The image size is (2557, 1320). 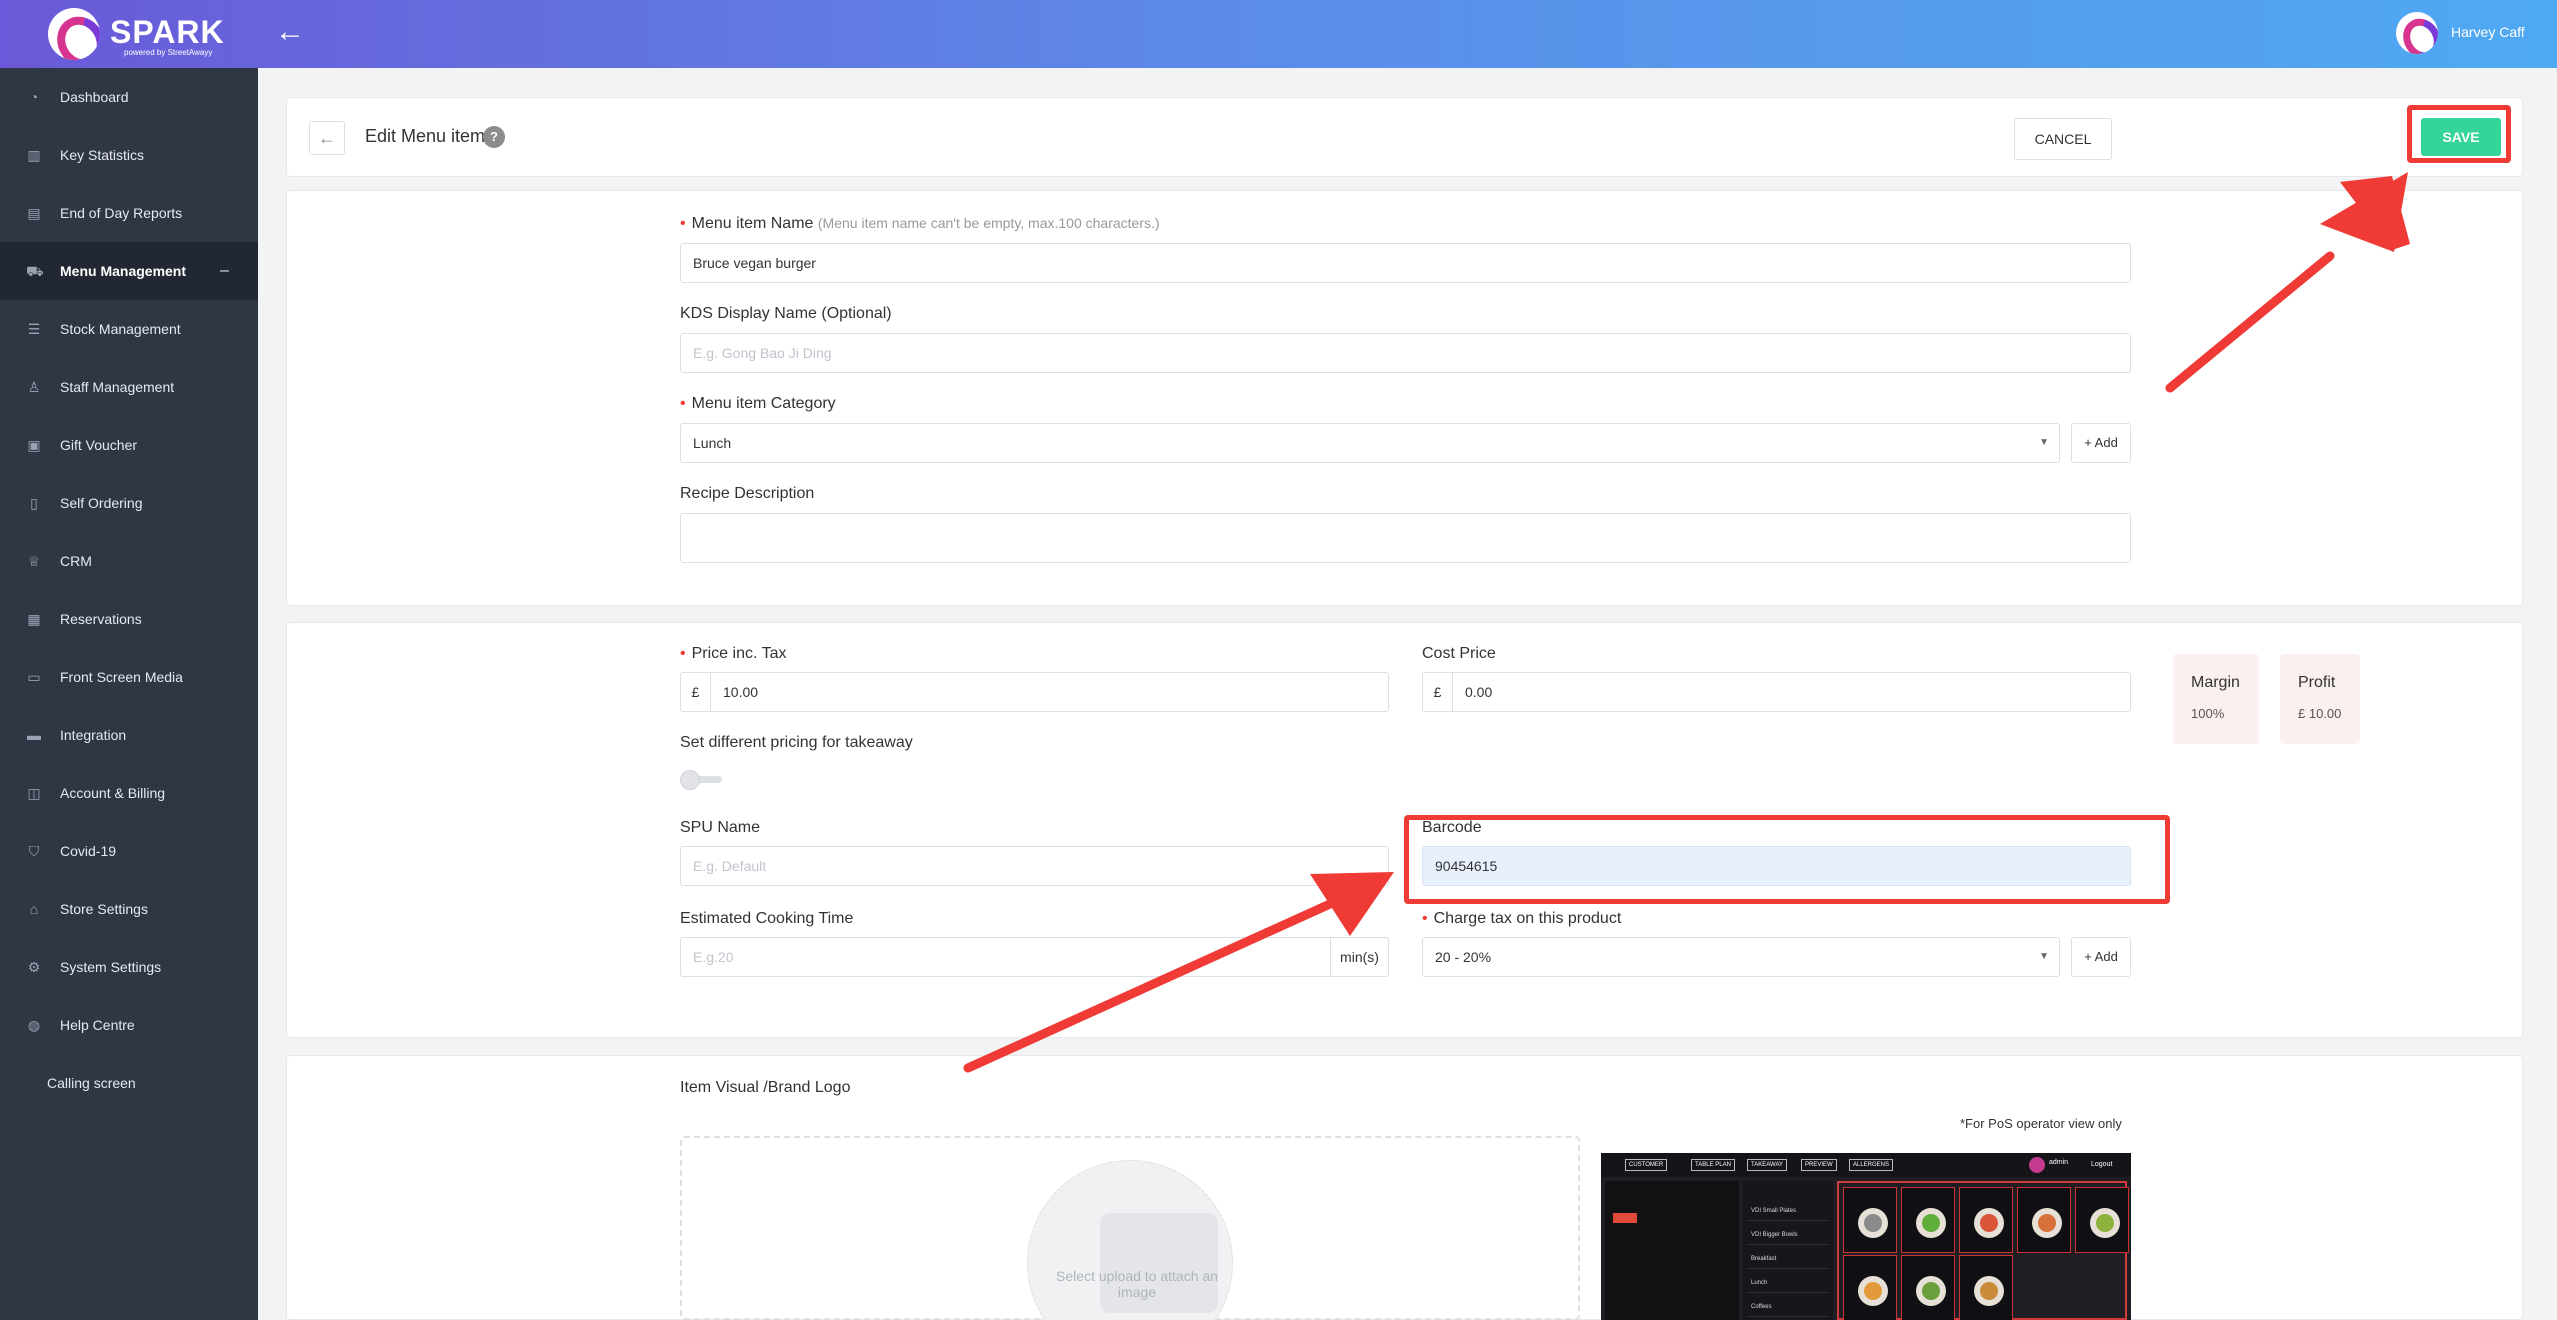 What do you see at coordinates (712, 443) in the screenshot?
I see `menu-item-category-value: Lunch` at bounding box center [712, 443].